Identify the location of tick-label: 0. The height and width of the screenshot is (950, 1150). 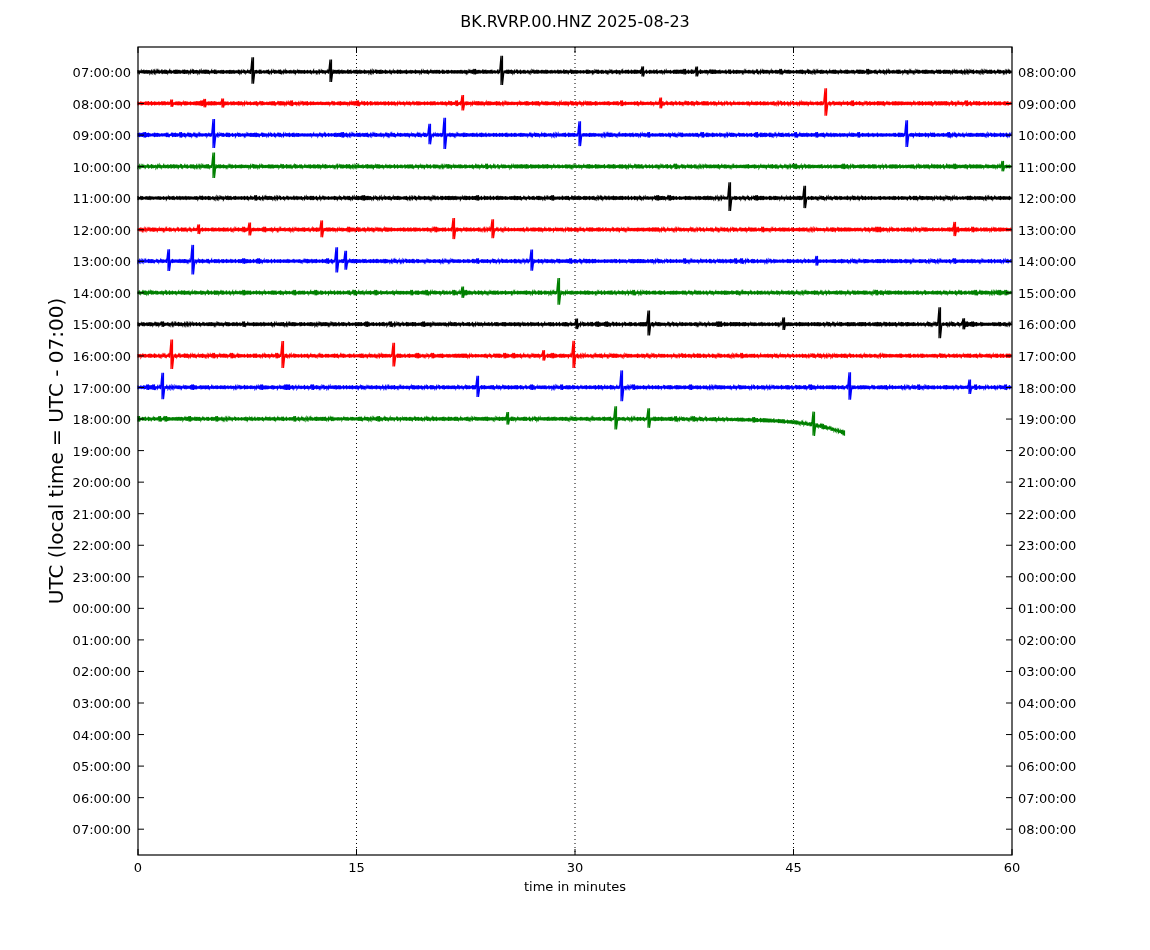
(138, 867).